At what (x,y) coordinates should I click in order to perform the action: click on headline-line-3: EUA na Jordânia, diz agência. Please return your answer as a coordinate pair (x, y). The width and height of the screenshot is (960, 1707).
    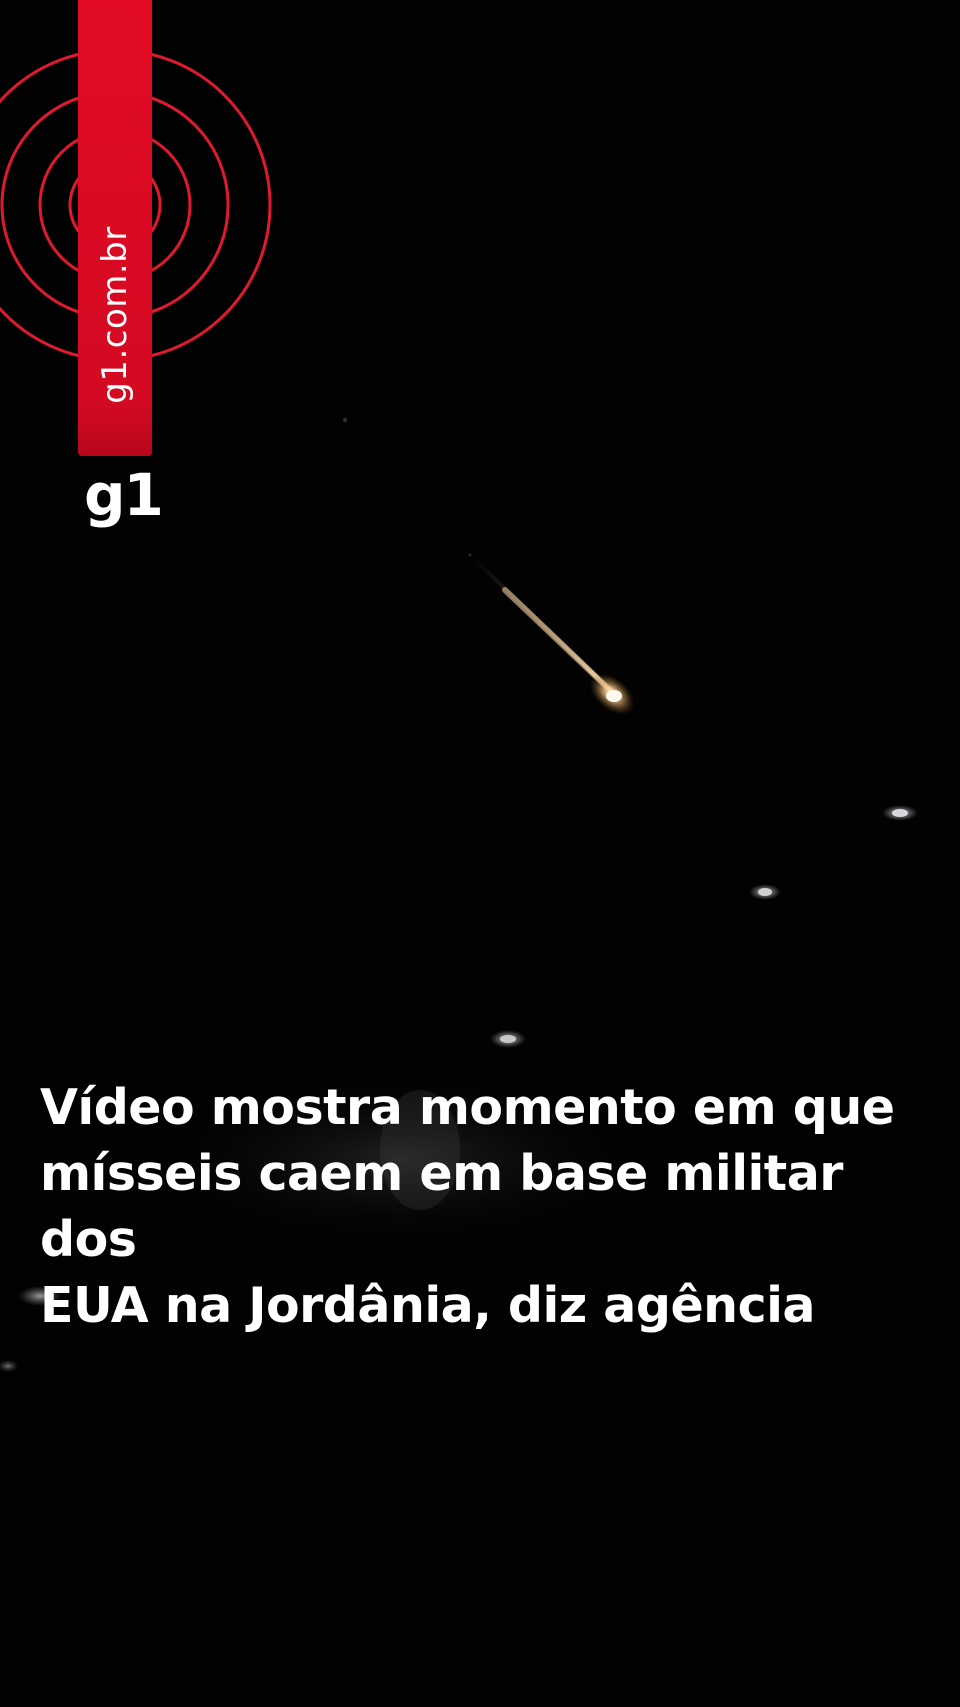
    Looking at the image, I should click on (427, 1305).